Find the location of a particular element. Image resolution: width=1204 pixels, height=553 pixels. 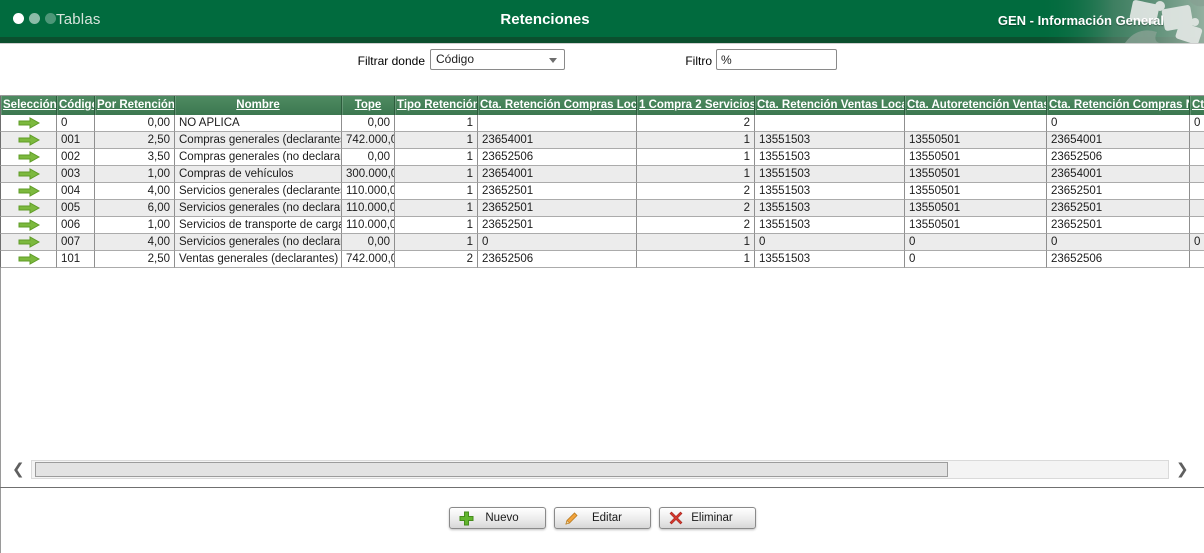

cell-extra: 0 is located at coordinates (1197, 123).